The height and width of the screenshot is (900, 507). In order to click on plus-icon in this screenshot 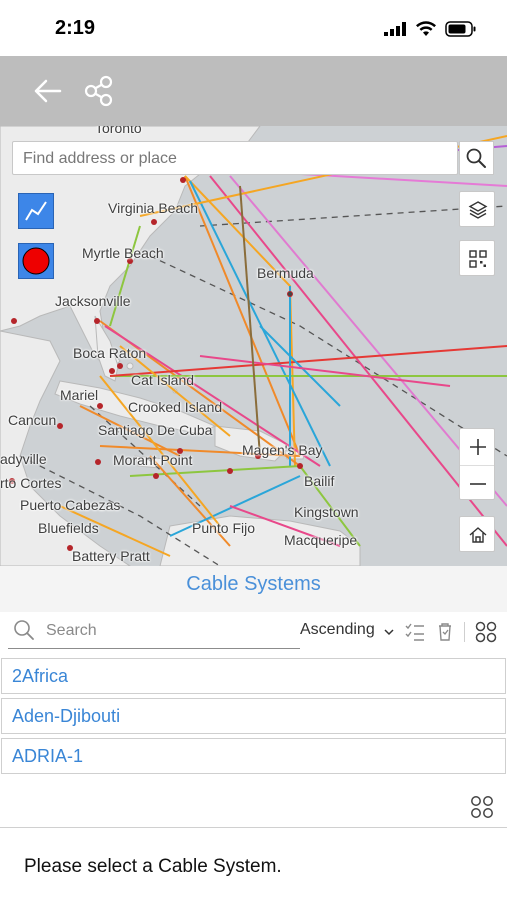, I will do `click(478, 447)`.